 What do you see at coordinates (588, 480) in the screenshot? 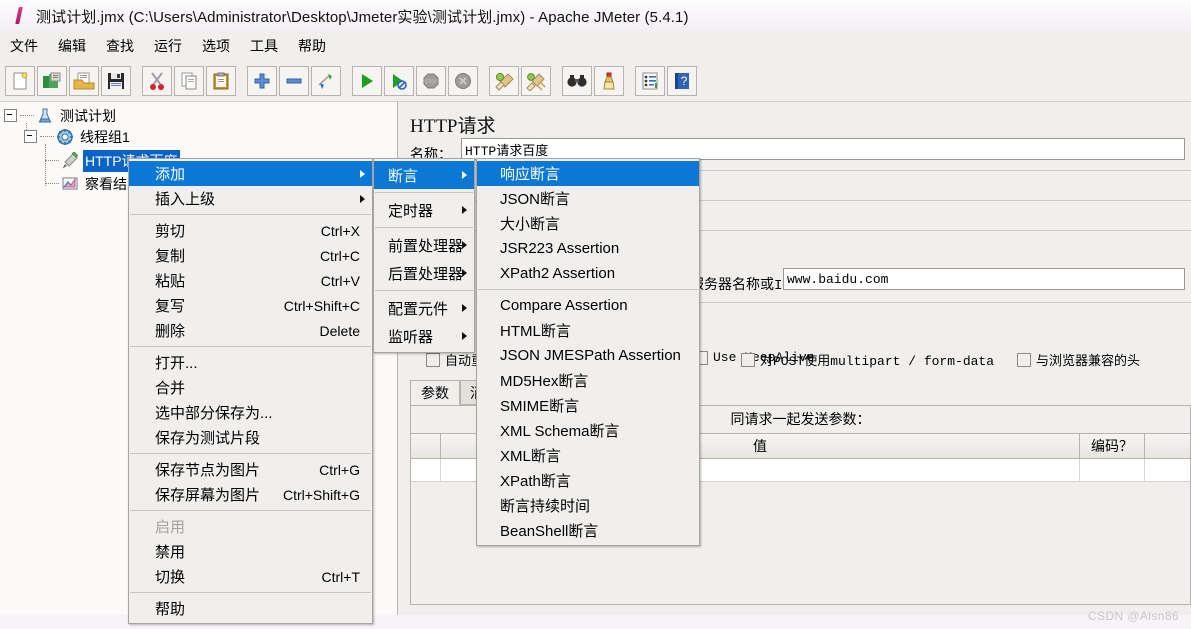
I see `assertion-xpath: XPath断言` at bounding box center [588, 480].